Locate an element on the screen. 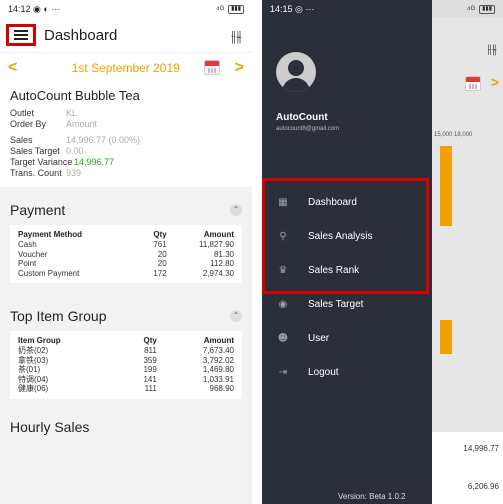 This screenshot has width=503, height=504. drawer-item-sales-analysis: ⚲ Sales Analysis is located at coordinates (324, 236).